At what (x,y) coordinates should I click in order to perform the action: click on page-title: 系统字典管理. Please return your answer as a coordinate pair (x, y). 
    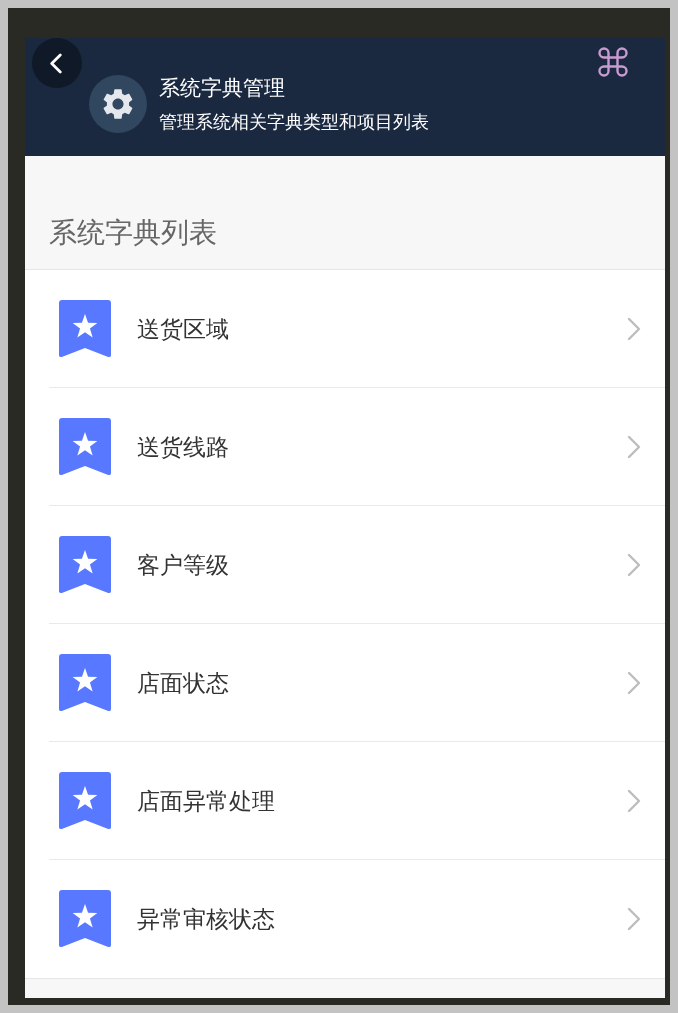
    Looking at the image, I should click on (222, 88).